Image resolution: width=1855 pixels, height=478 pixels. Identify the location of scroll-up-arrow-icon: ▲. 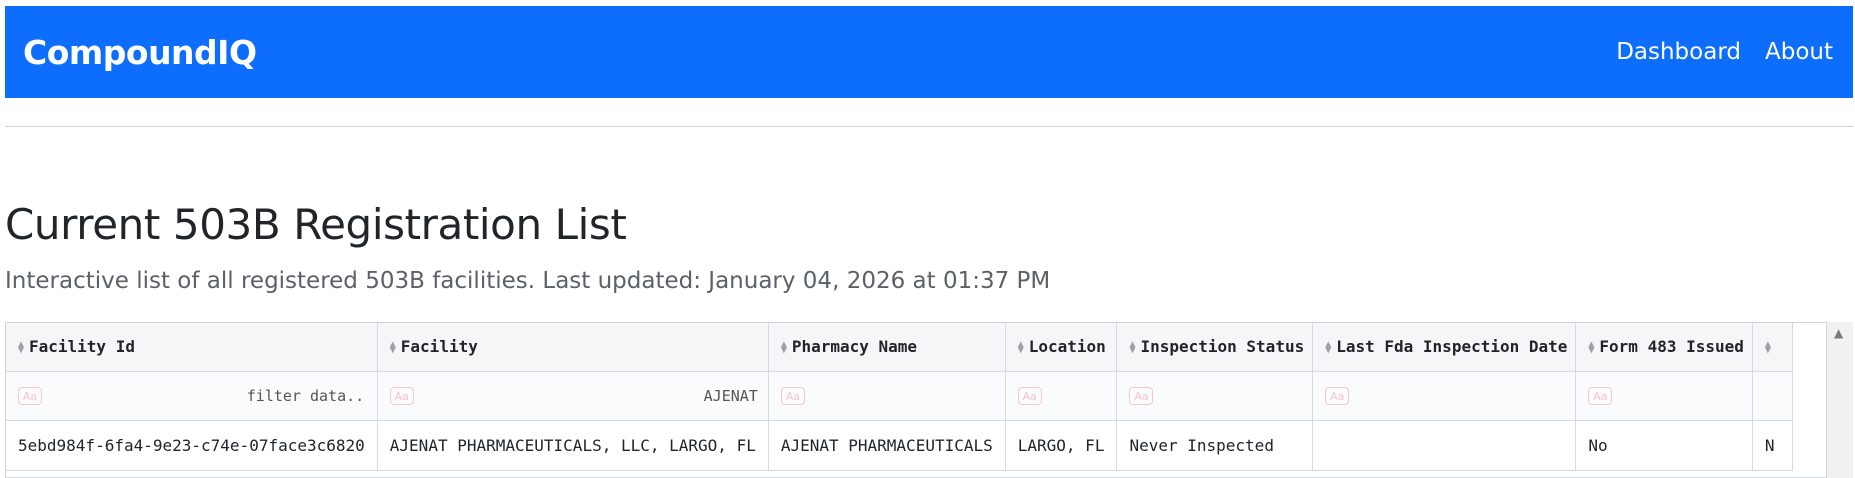
(1838, 333).